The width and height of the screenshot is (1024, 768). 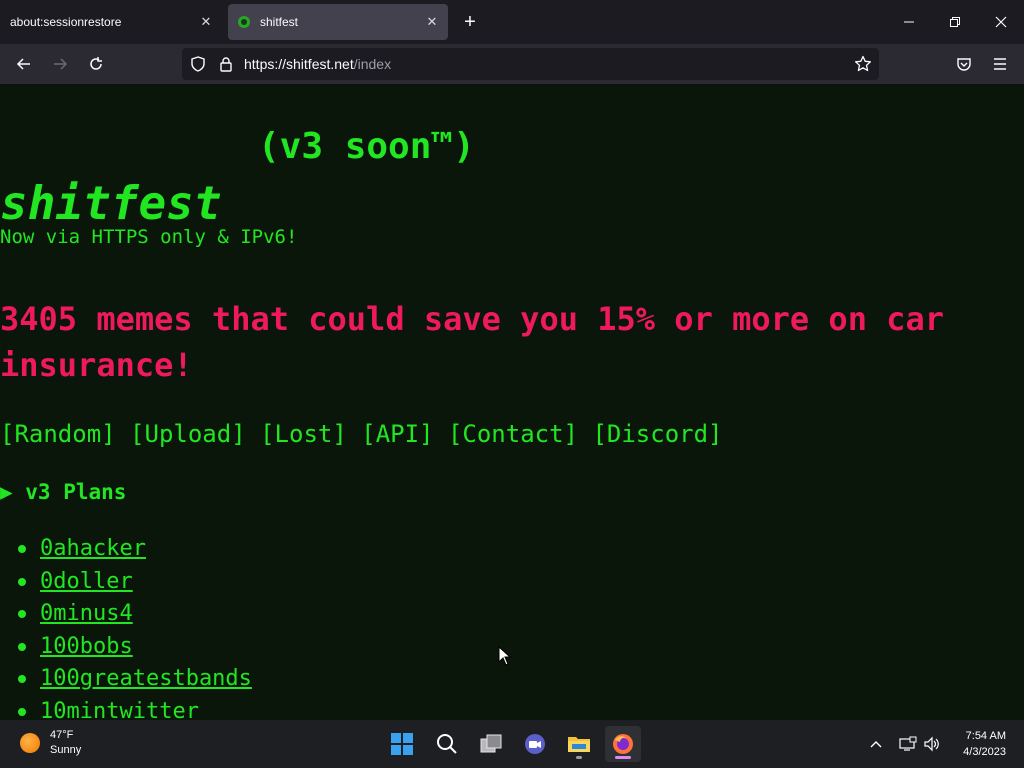 What do you see at coordinates (134, 617) in the screenshot?
I see `list-item: 0minus4` at bounding box center [134, 617].